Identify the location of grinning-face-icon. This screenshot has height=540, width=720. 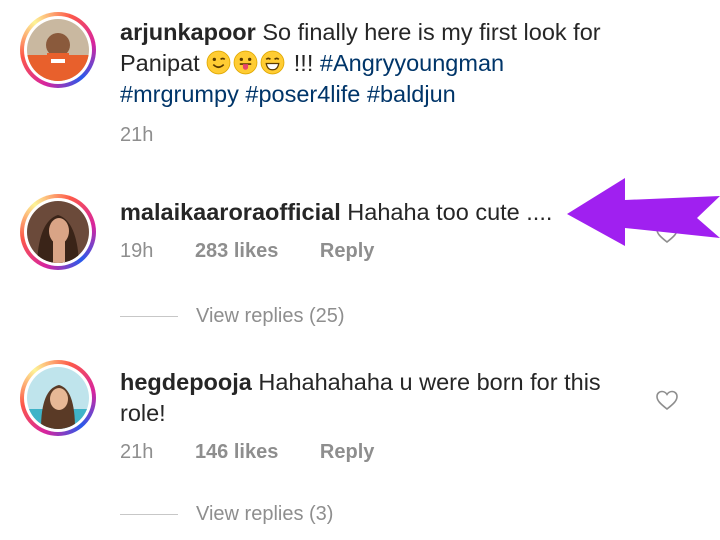
(272, 62).